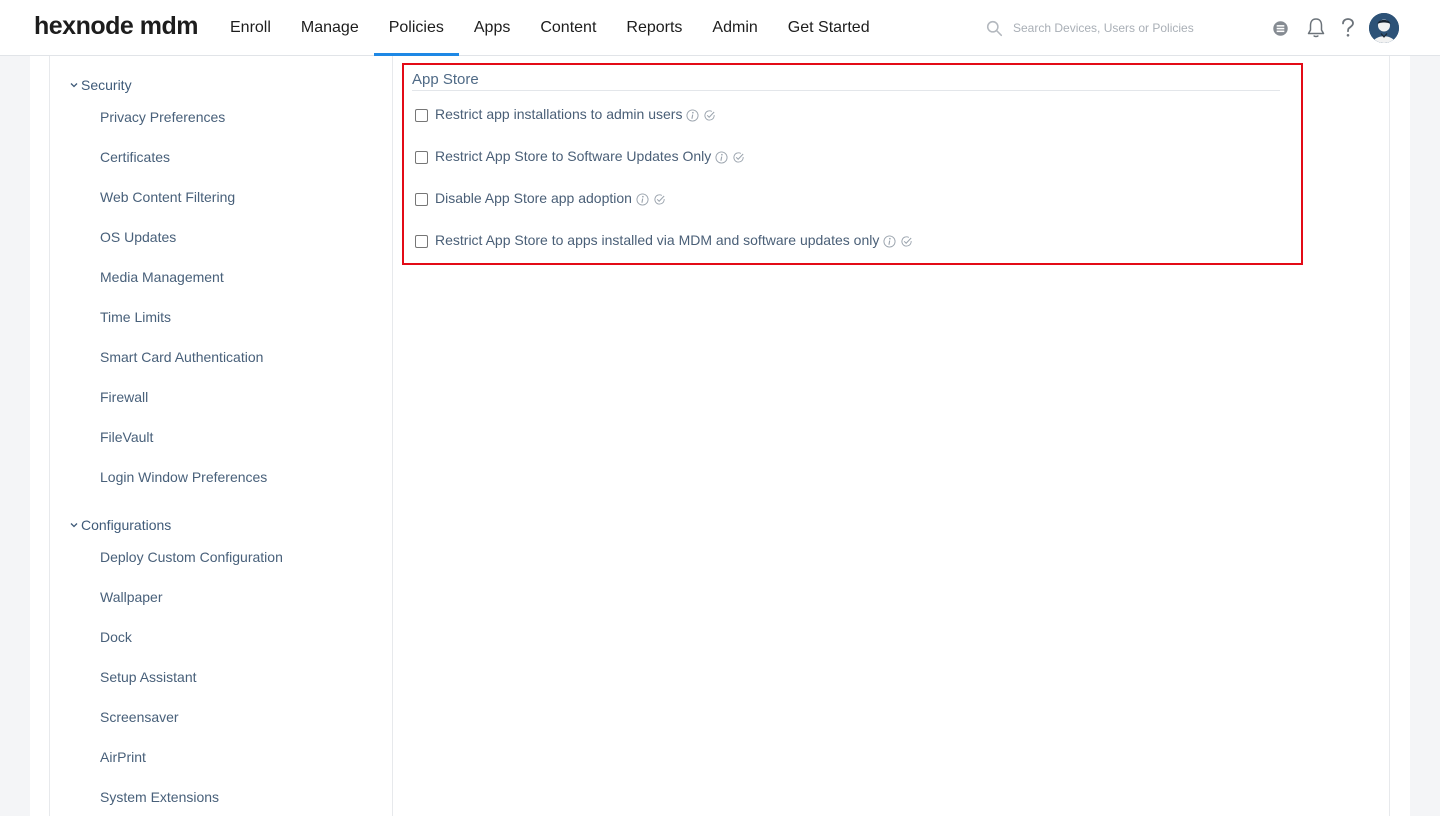 The image size is (1440, 816). Describe the element at coordinates (492, 28) in the screenshot. I see `nav-apps: Apps` at that location.